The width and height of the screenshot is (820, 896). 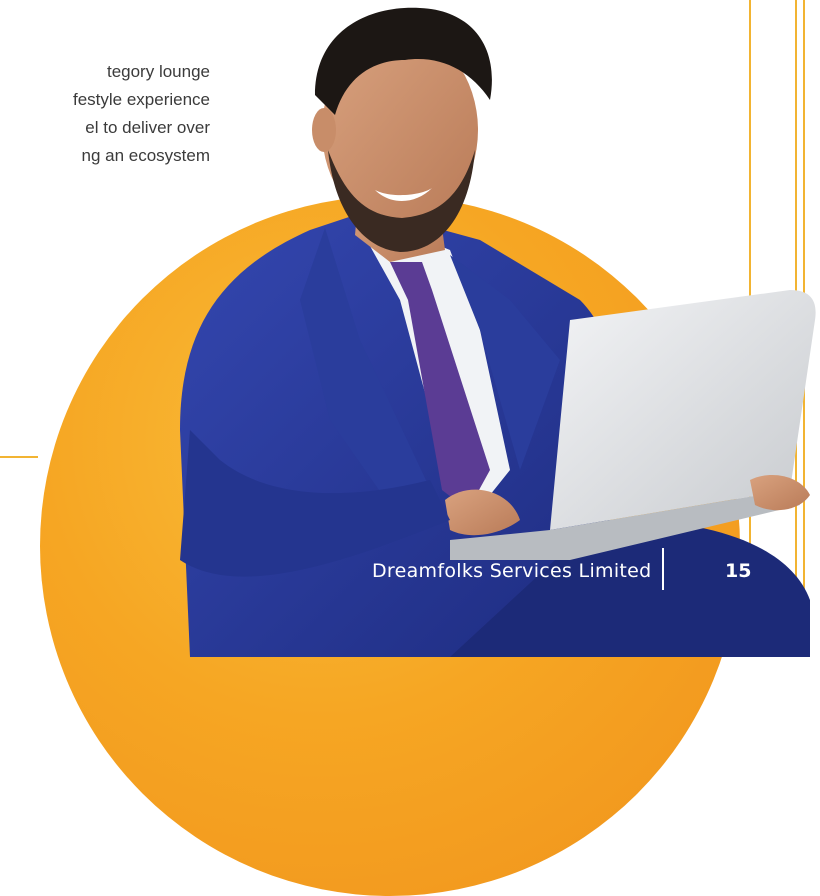 I want to click on footer-divider, so click(x=663, y=569).